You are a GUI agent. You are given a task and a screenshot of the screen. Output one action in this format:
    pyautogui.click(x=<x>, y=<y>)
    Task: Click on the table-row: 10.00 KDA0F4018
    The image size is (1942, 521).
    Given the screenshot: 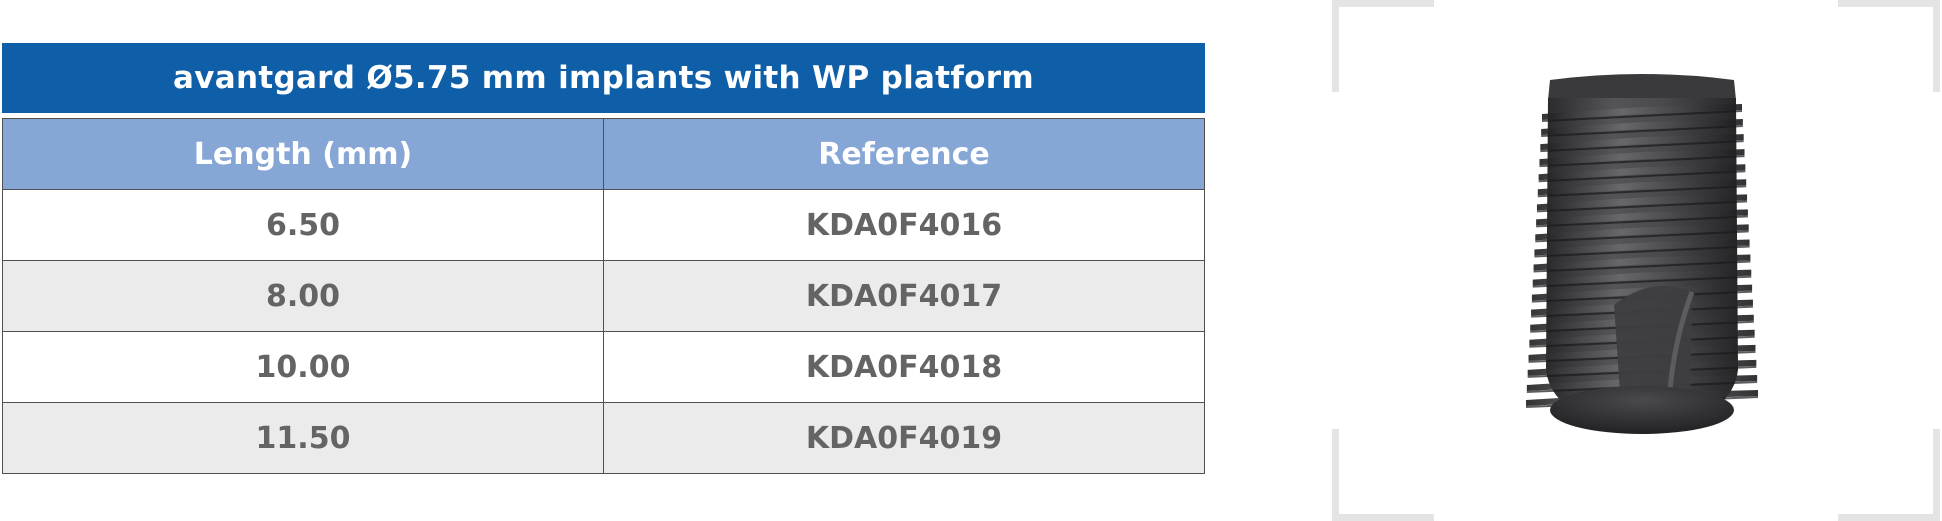 What is the action you would take?
    pyautogui.click(x=603, y=367)
    